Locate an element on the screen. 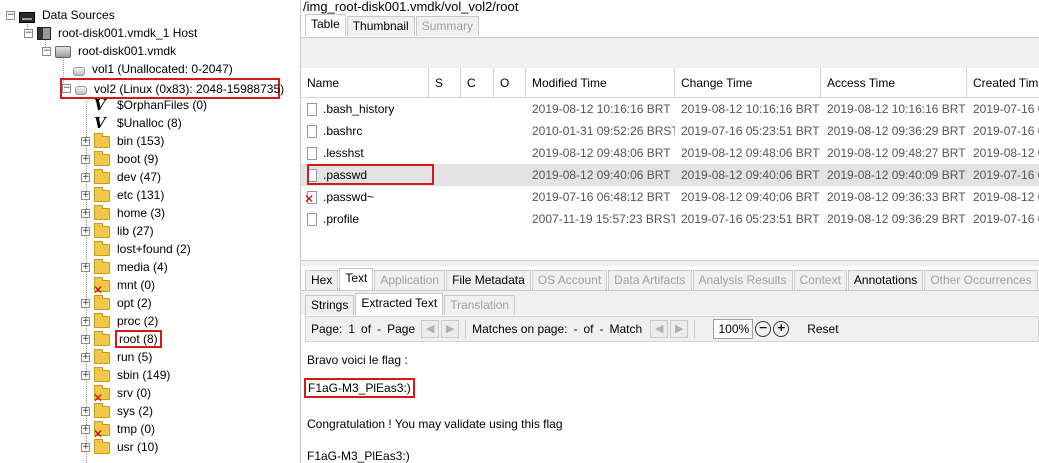  column-header: Access Time is located at coordinates (894, 83).